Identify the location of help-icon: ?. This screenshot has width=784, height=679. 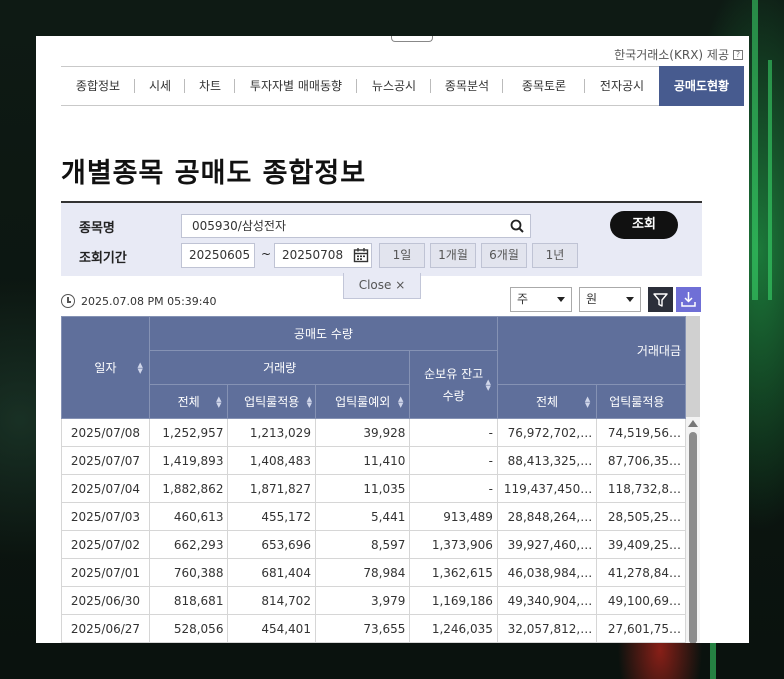
(738, 54).